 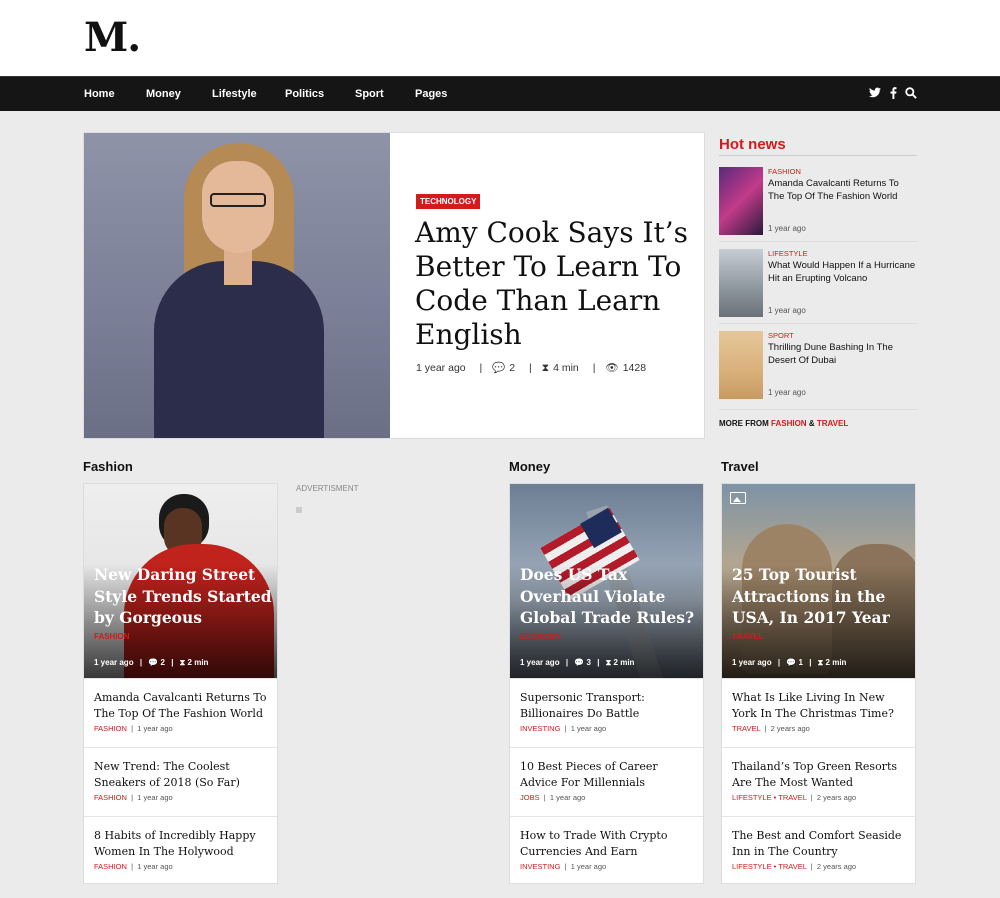 What do you see at coordinates (234, 94) in the screenshot?
I see `nav-lifestyle: Lifestyle` at bounding box center [234, 94].